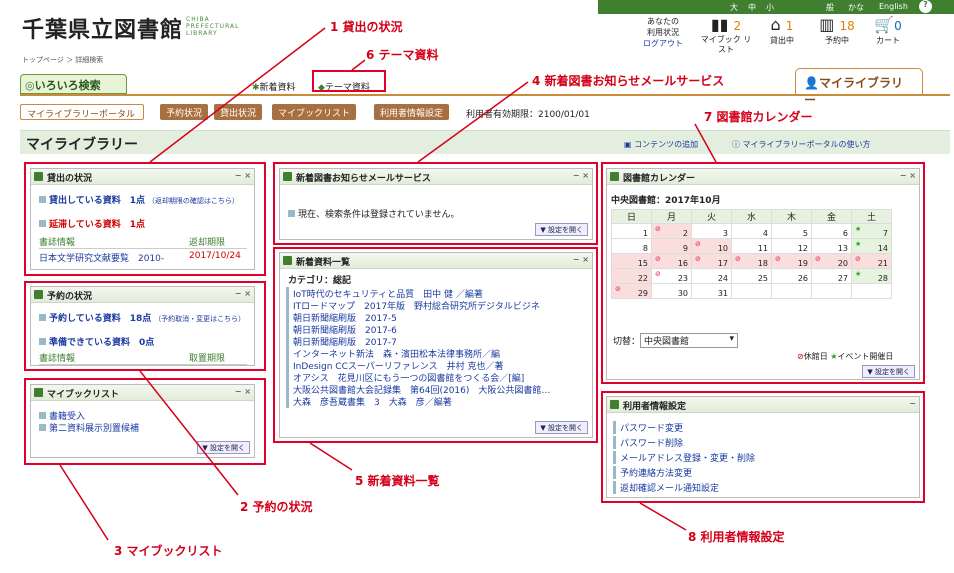 The image size is (954, 573). Describe the element at coordinates (276, 507) in the screenshot. I see `annotation-2: 2 予約の状況` at that location.